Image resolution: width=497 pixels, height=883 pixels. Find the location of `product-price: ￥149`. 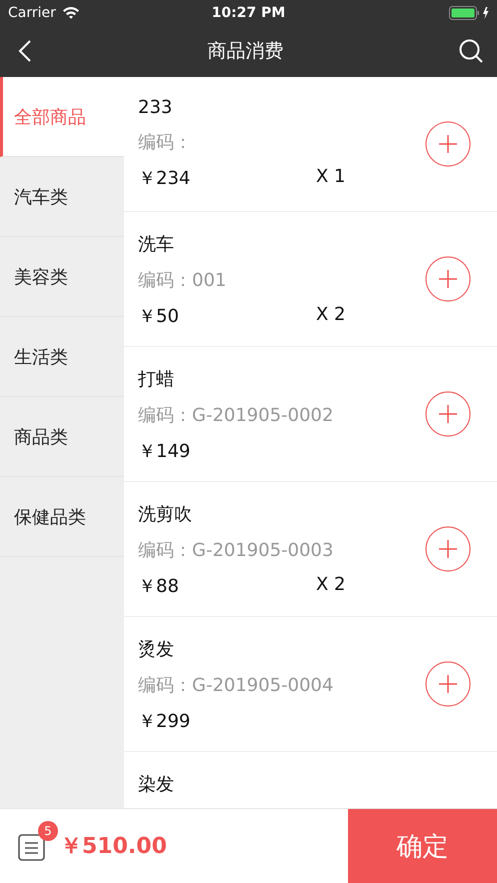

product-price: ￥149 is located at coordinates (165, 451).